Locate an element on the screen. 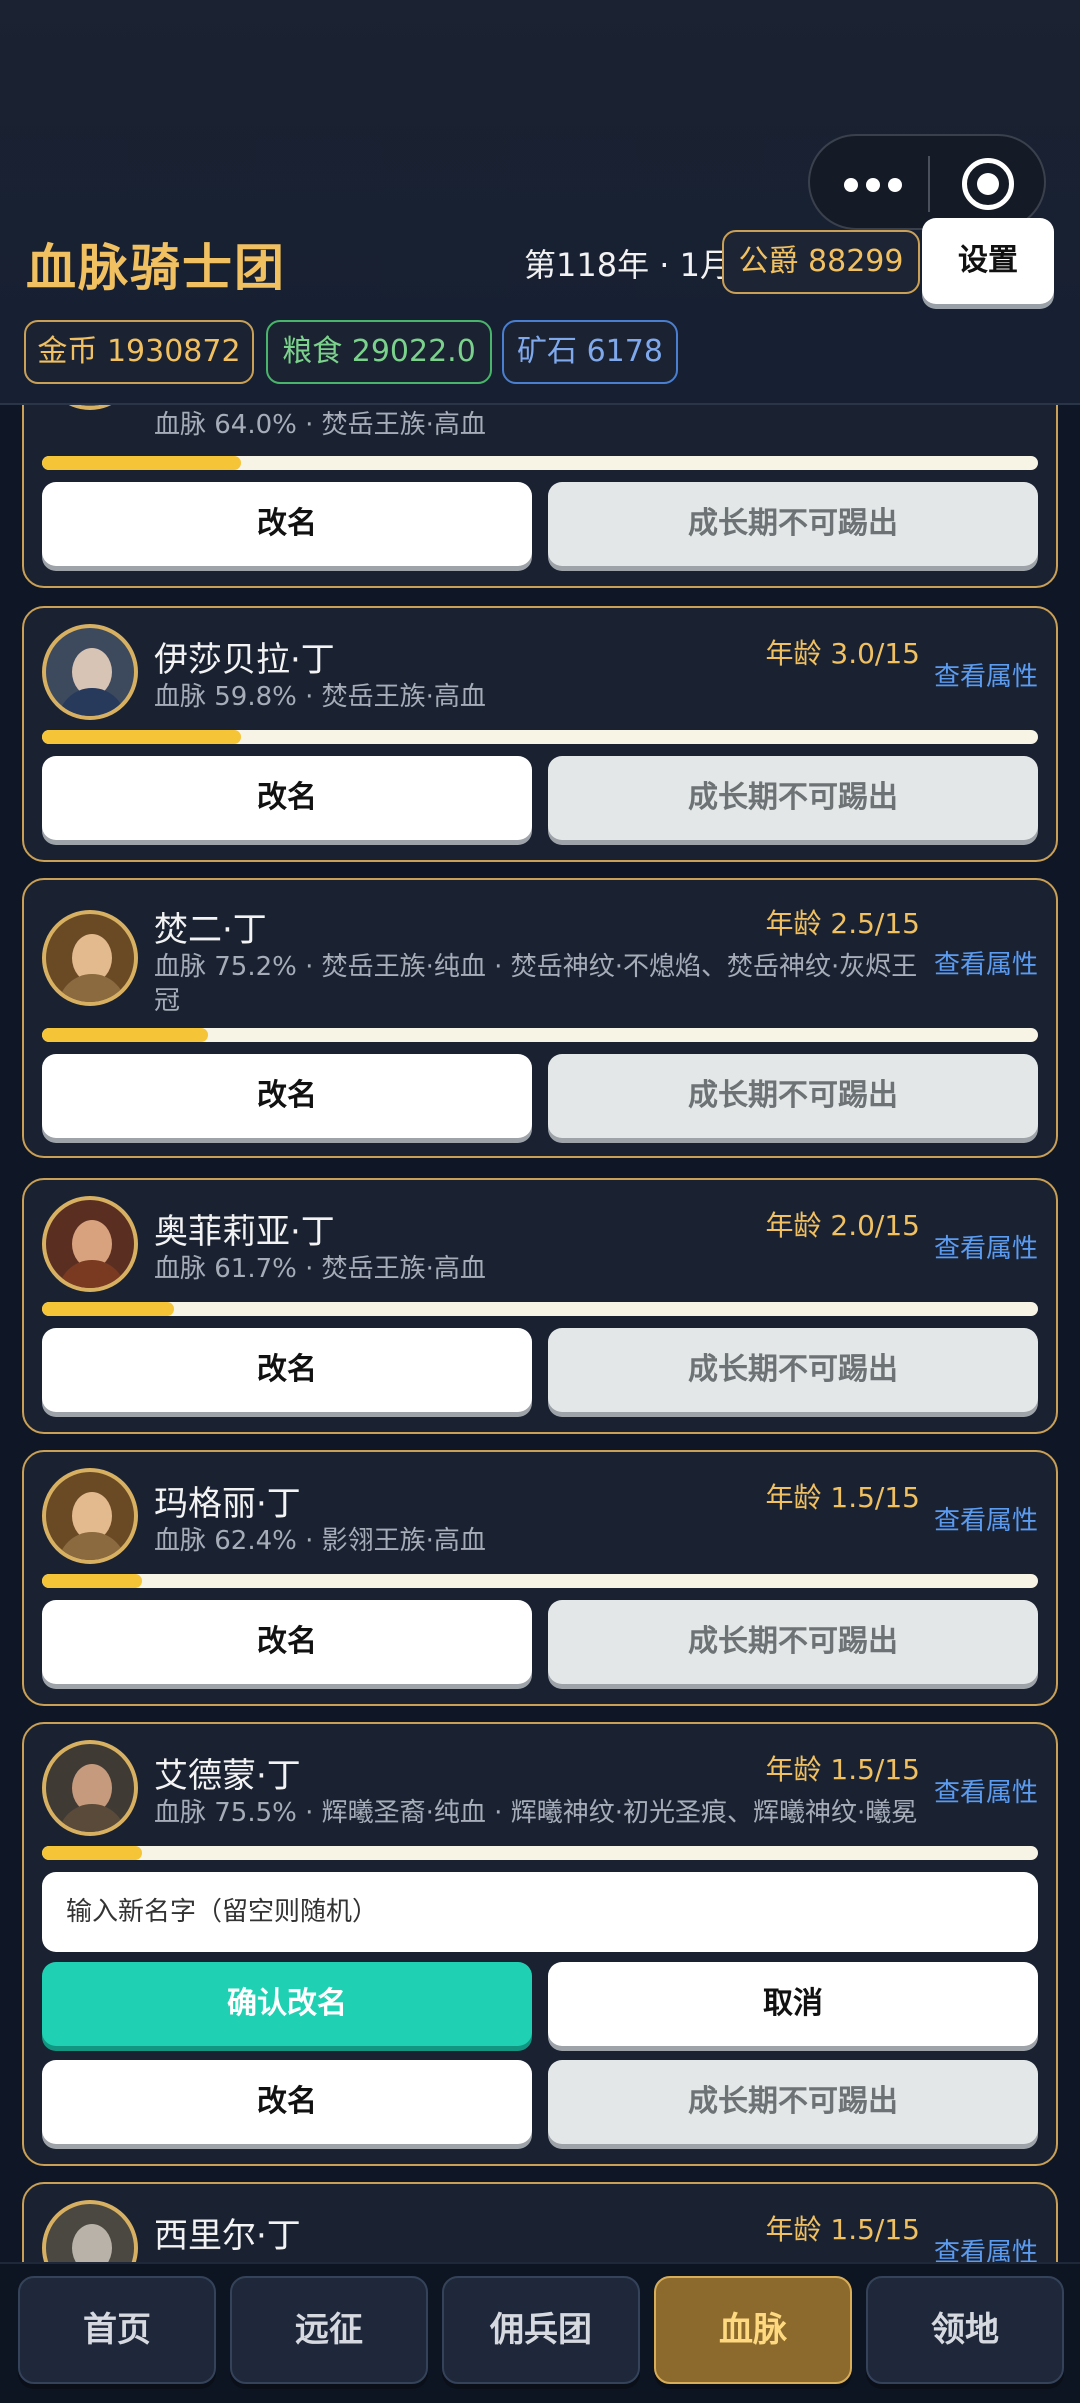 The width and height of the screenshot is (1080, 2403). character-name: 艾德蒙·丁 is located at coordinates (227, 1776).